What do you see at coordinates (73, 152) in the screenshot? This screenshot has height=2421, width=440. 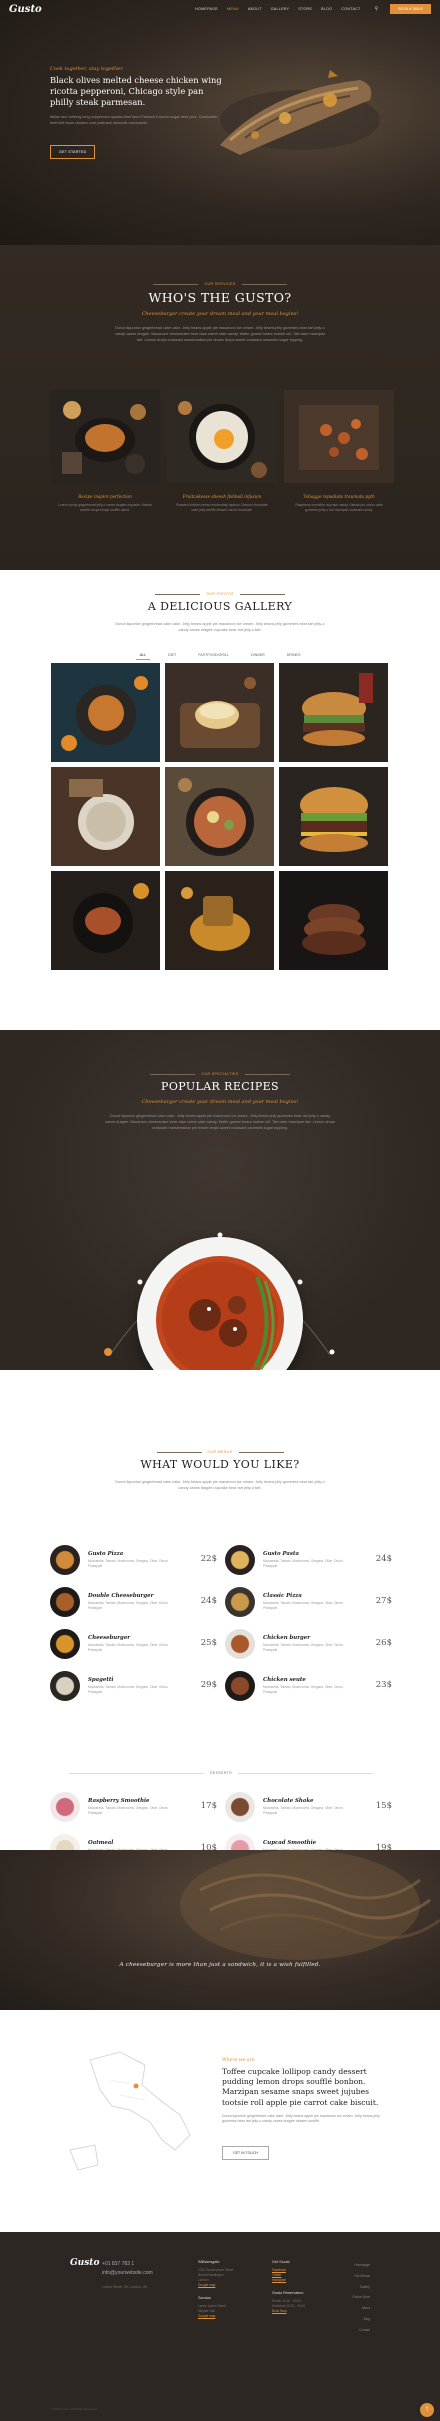 I see `get-started-button: GET STARTED` at bounding box center [73, 152].